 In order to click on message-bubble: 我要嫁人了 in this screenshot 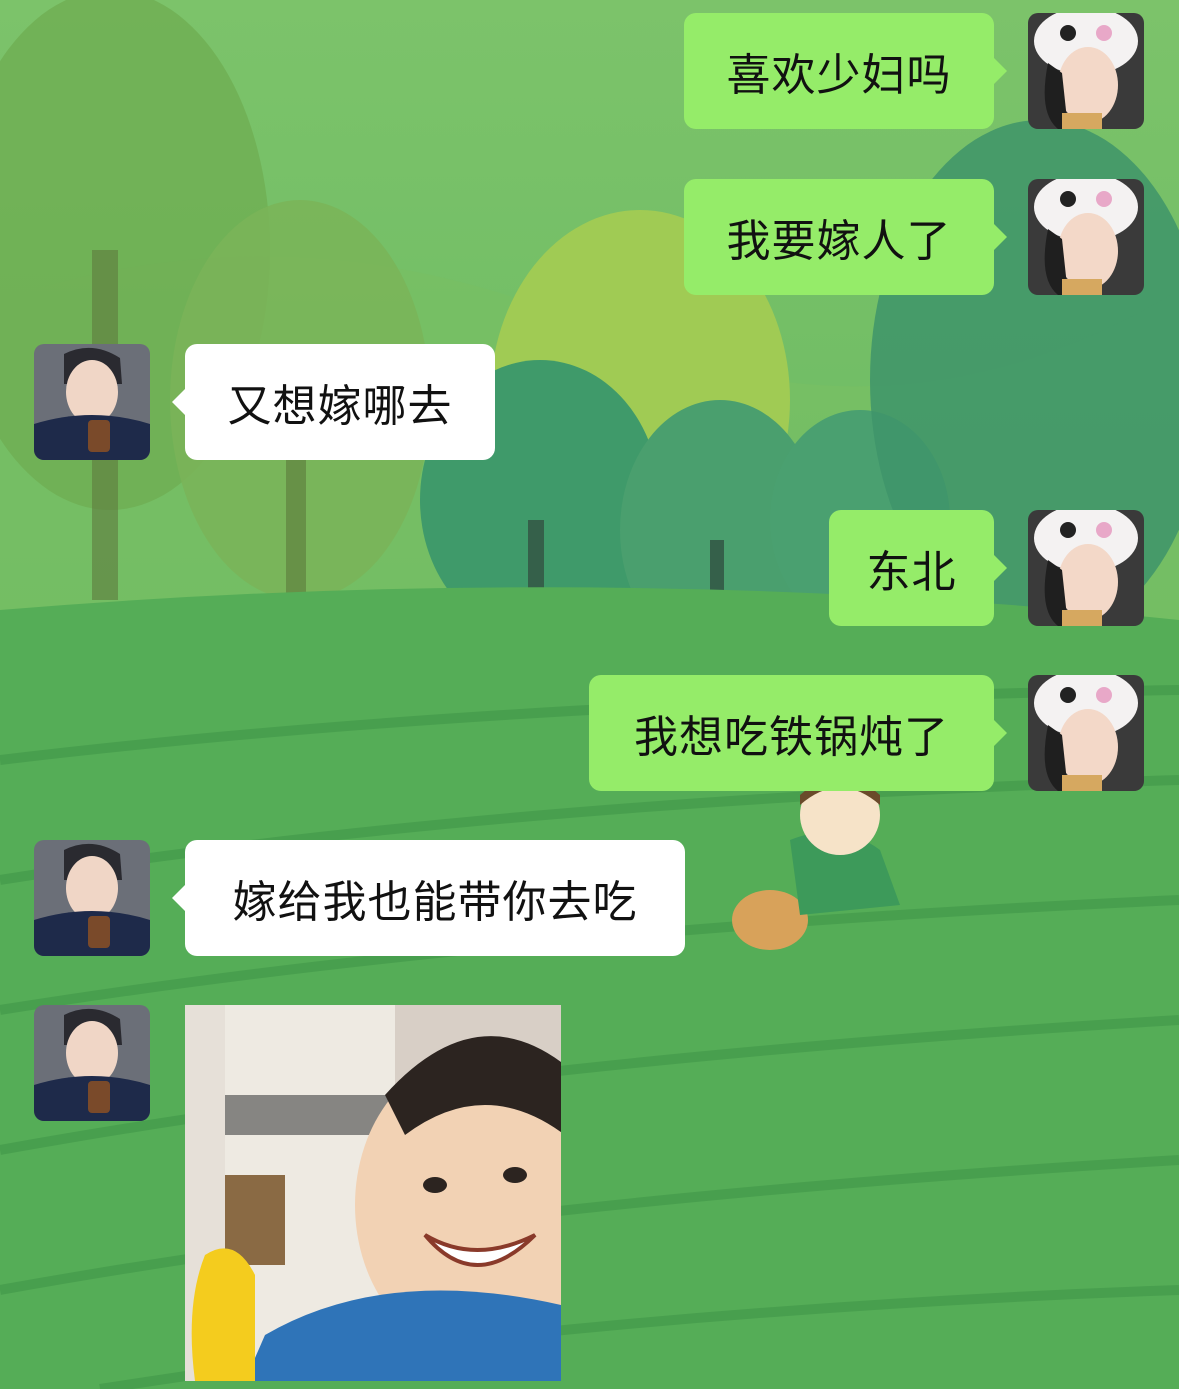, I will do `click(845, 237)`.